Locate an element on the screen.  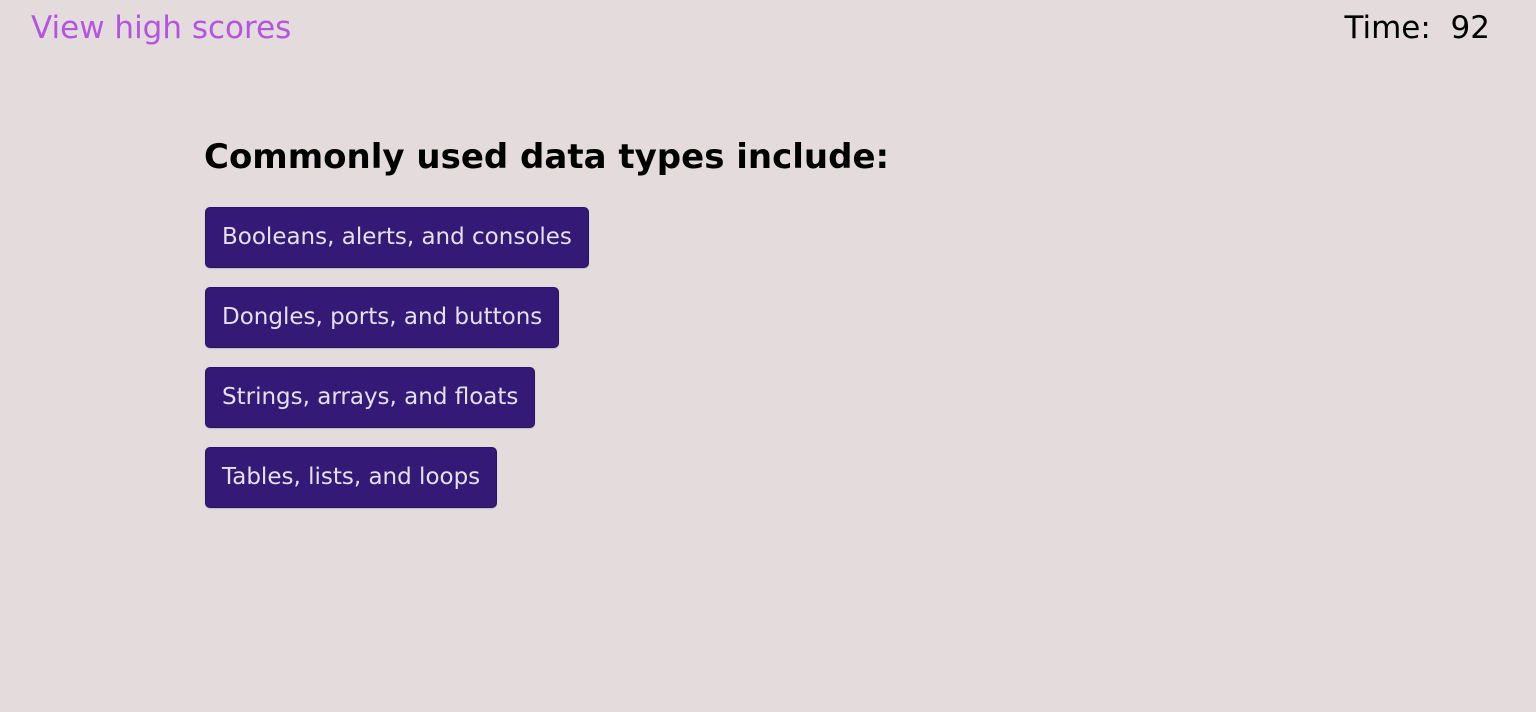
question-title: Commonly used data types include: is located at coordinates (547, 157).